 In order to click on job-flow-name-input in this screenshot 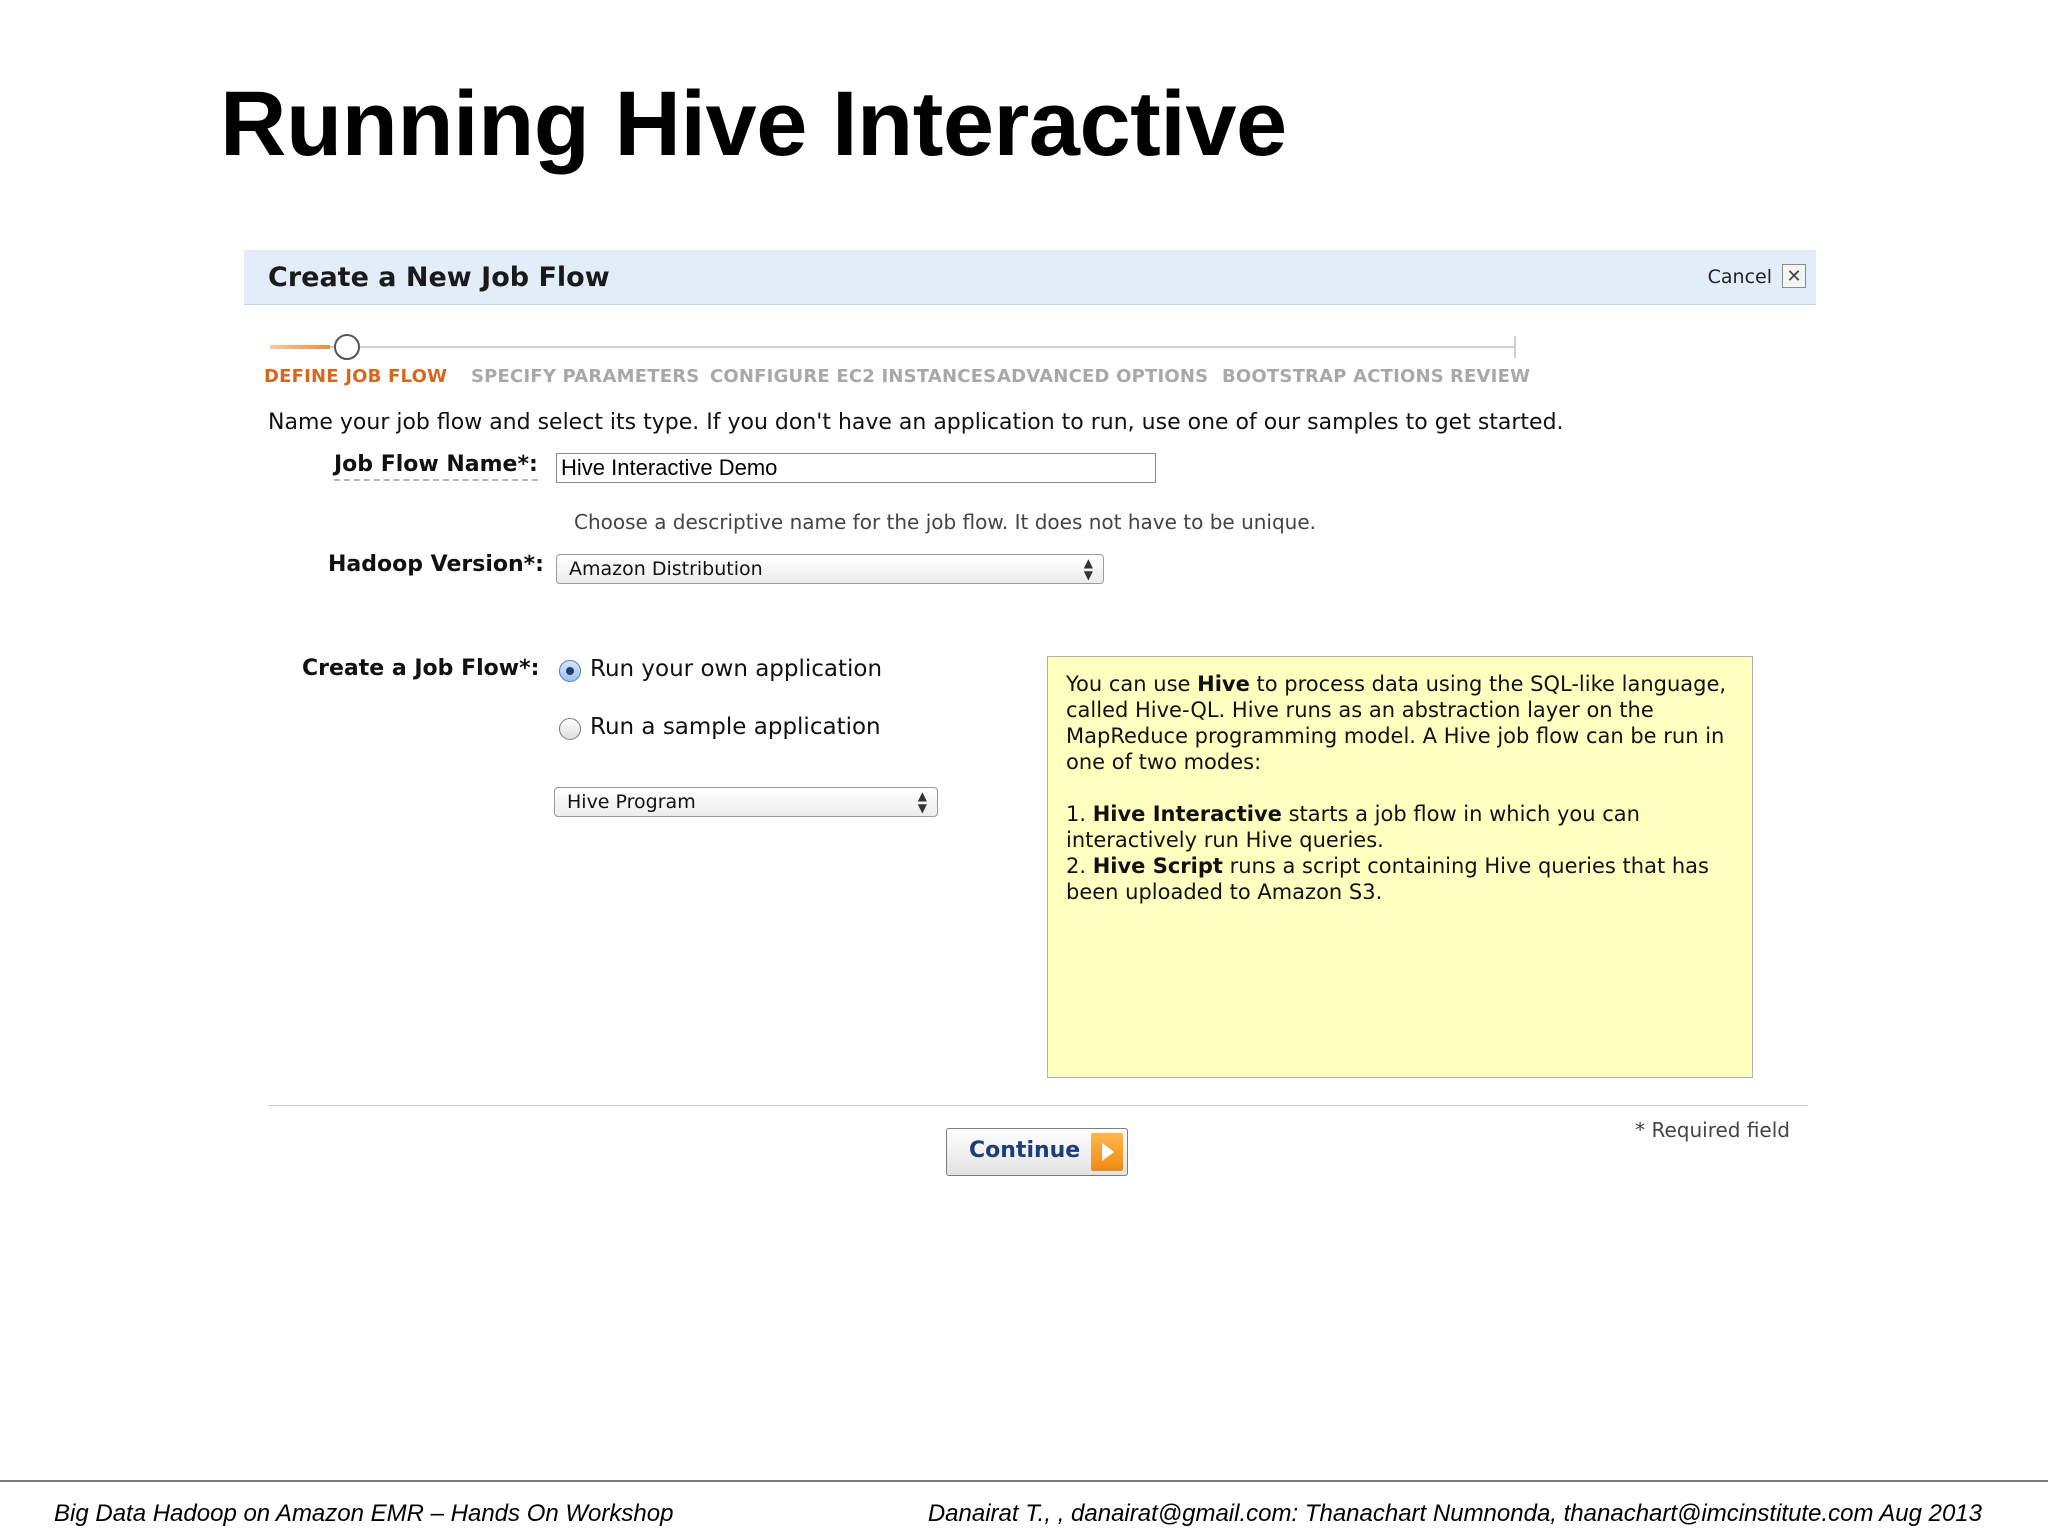, I will do `click(856, 468)`.